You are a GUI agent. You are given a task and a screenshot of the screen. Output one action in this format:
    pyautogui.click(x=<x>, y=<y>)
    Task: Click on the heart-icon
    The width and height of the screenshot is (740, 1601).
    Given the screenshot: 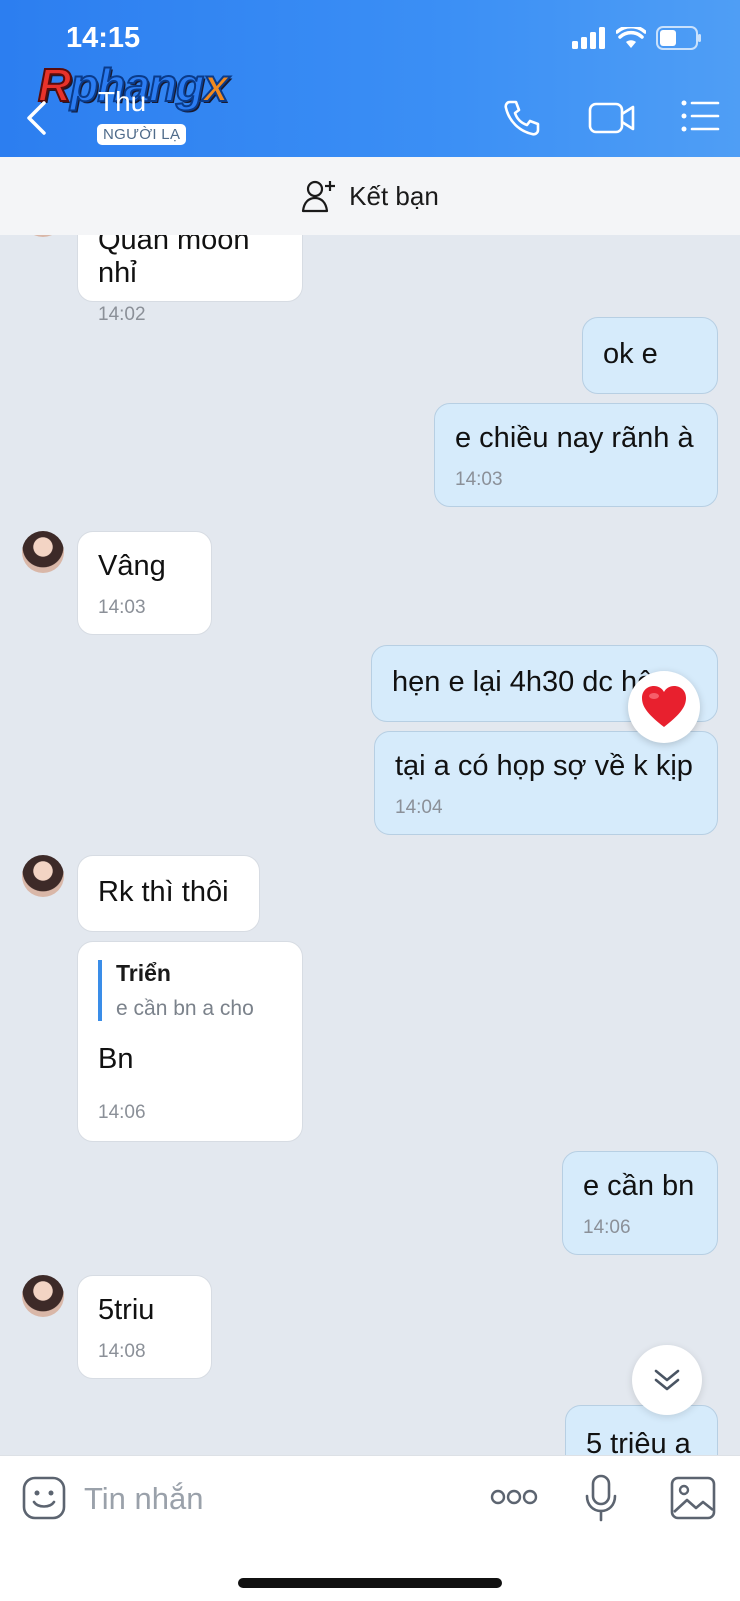 What is the action you would take?
    pyautogui.click(x=664, y=706)
    